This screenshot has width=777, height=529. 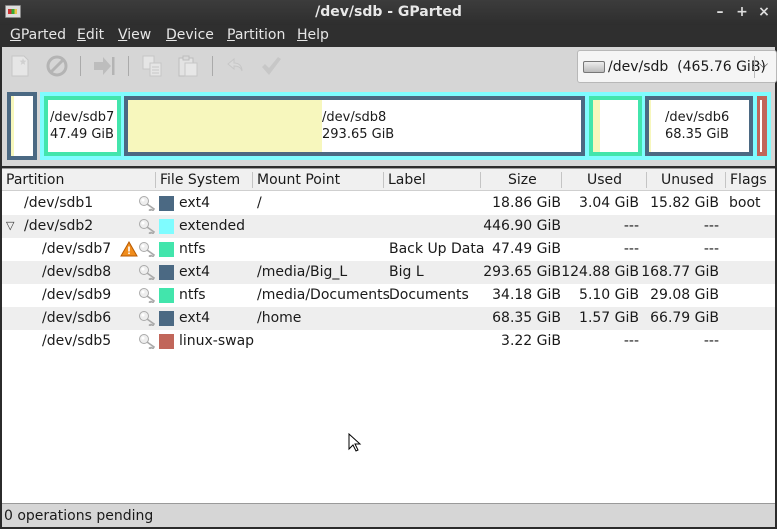 What do you see at coordinates (22, 126) in the screenshot?
I see `diskmap-partition-sdb1` at bounding box center [22, 126].